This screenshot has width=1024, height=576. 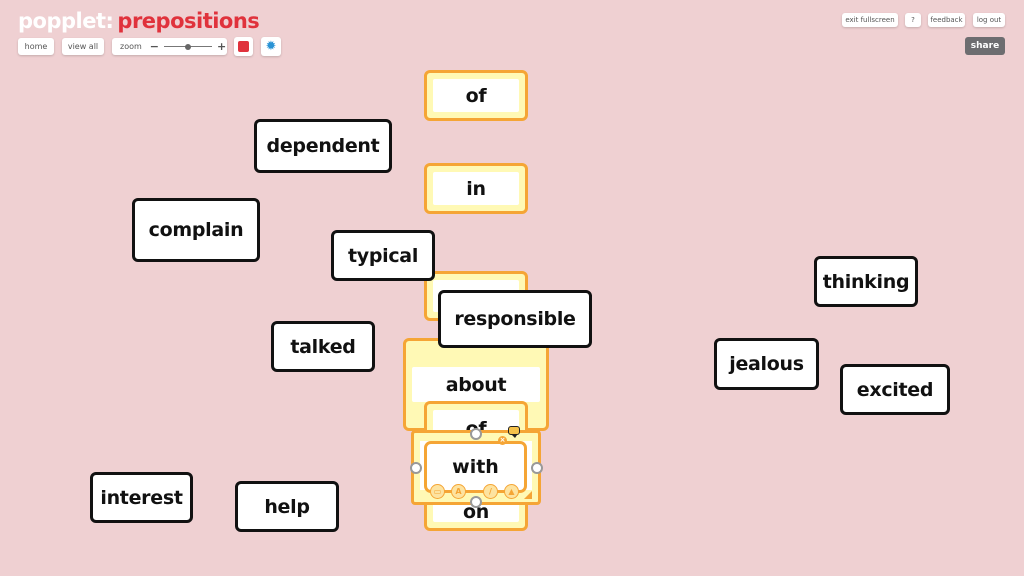 What do you see at coordinates (866, 281) in the screenshot?
I see `popple-thinking: thinking` at bounding box center [866, 281].